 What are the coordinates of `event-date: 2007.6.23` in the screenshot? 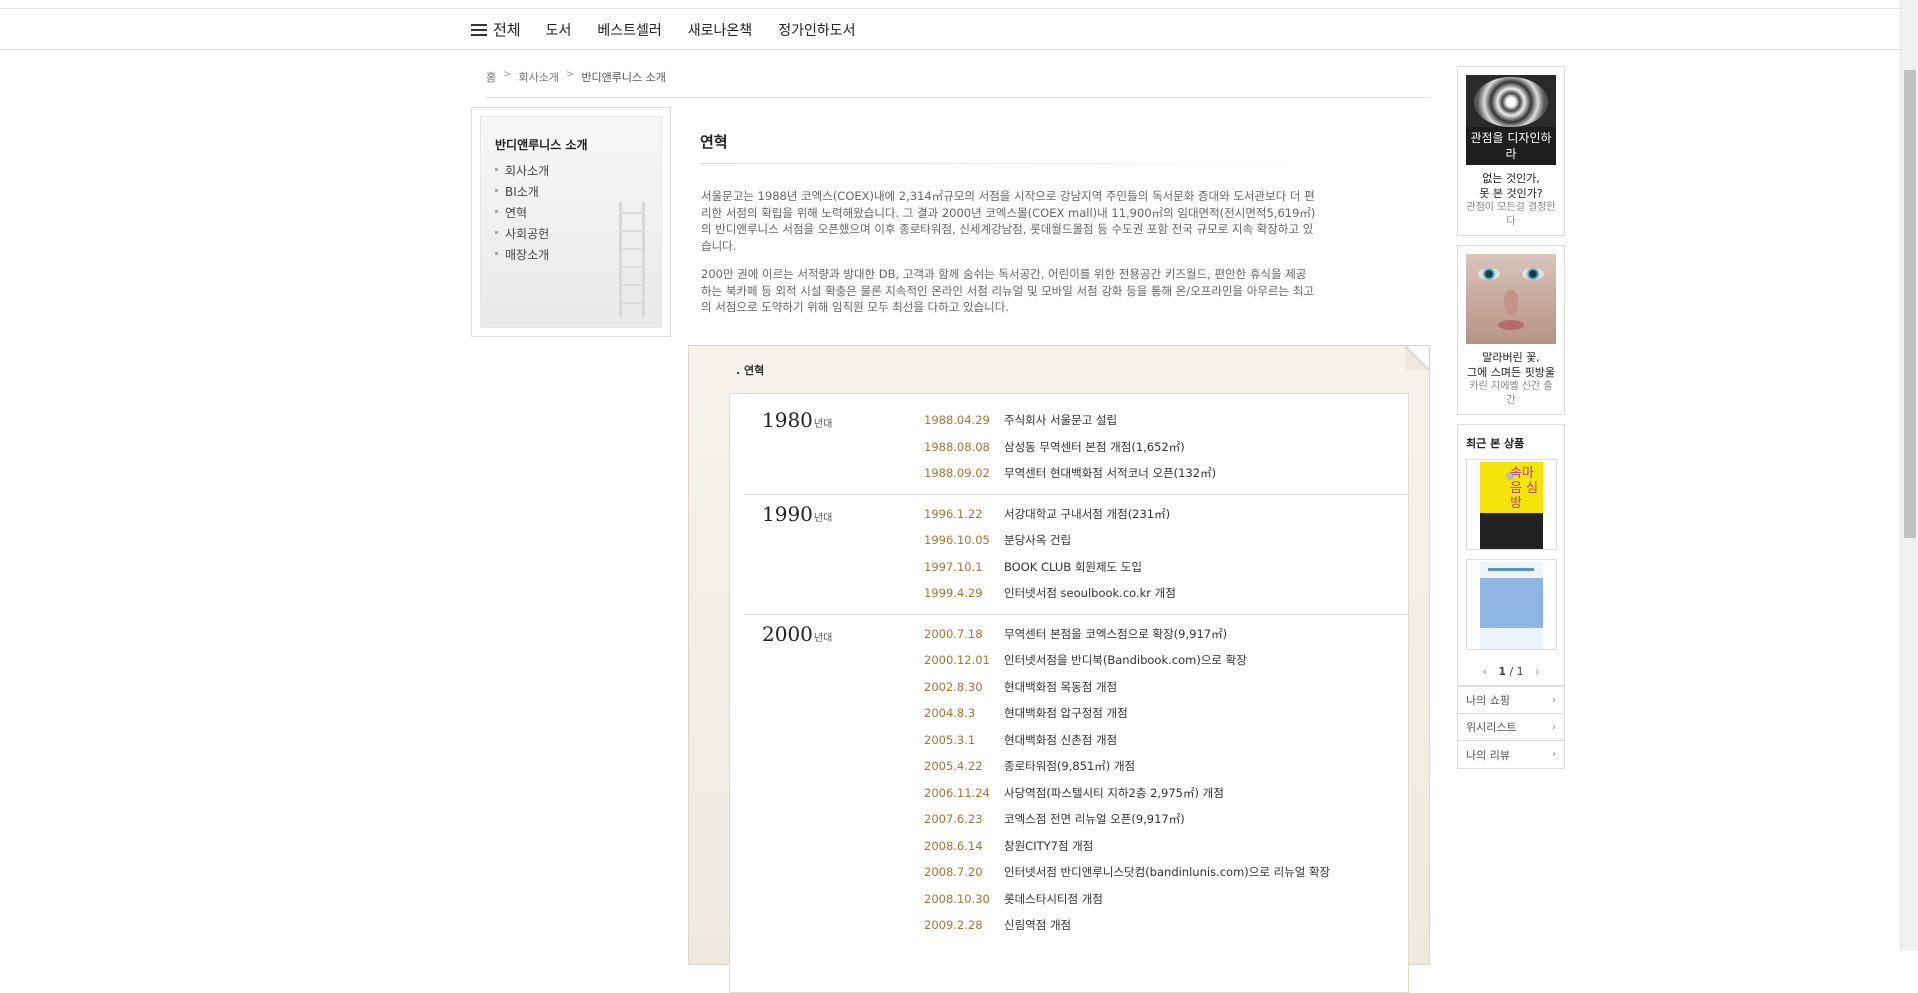 It's located at (953, 819).